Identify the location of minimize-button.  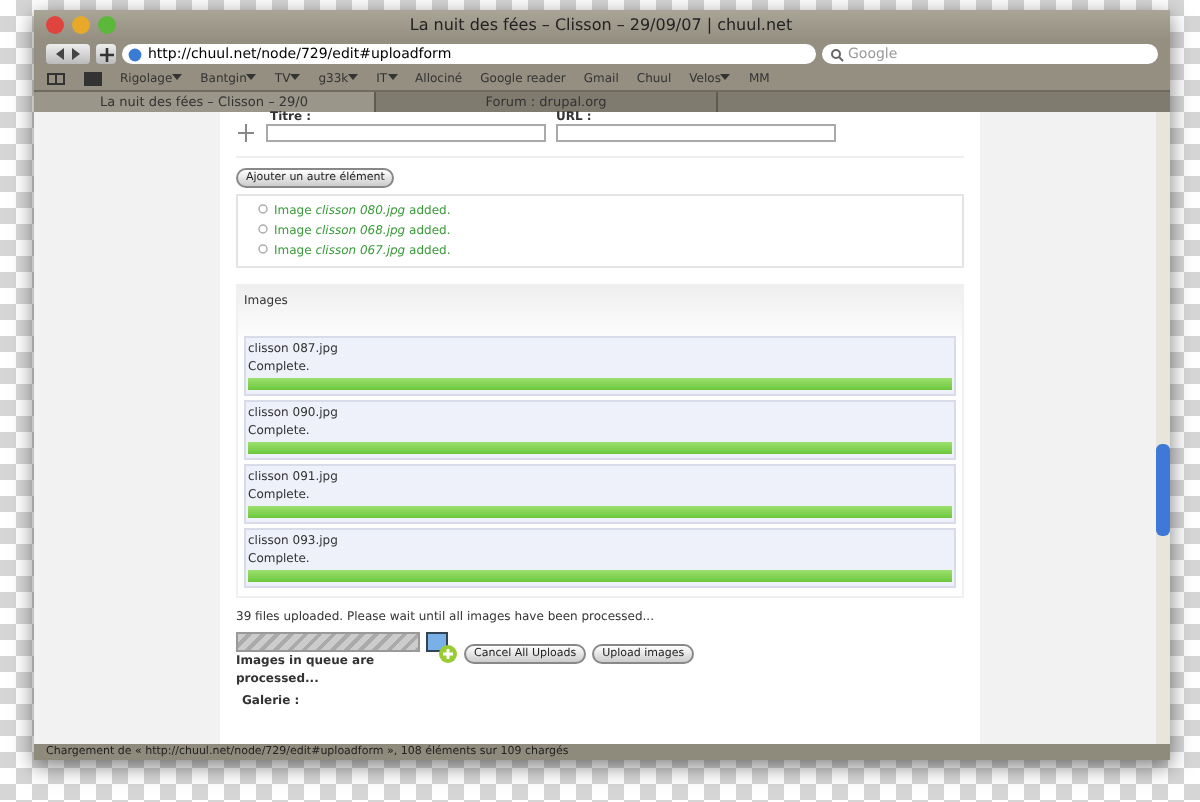
(81, 25).